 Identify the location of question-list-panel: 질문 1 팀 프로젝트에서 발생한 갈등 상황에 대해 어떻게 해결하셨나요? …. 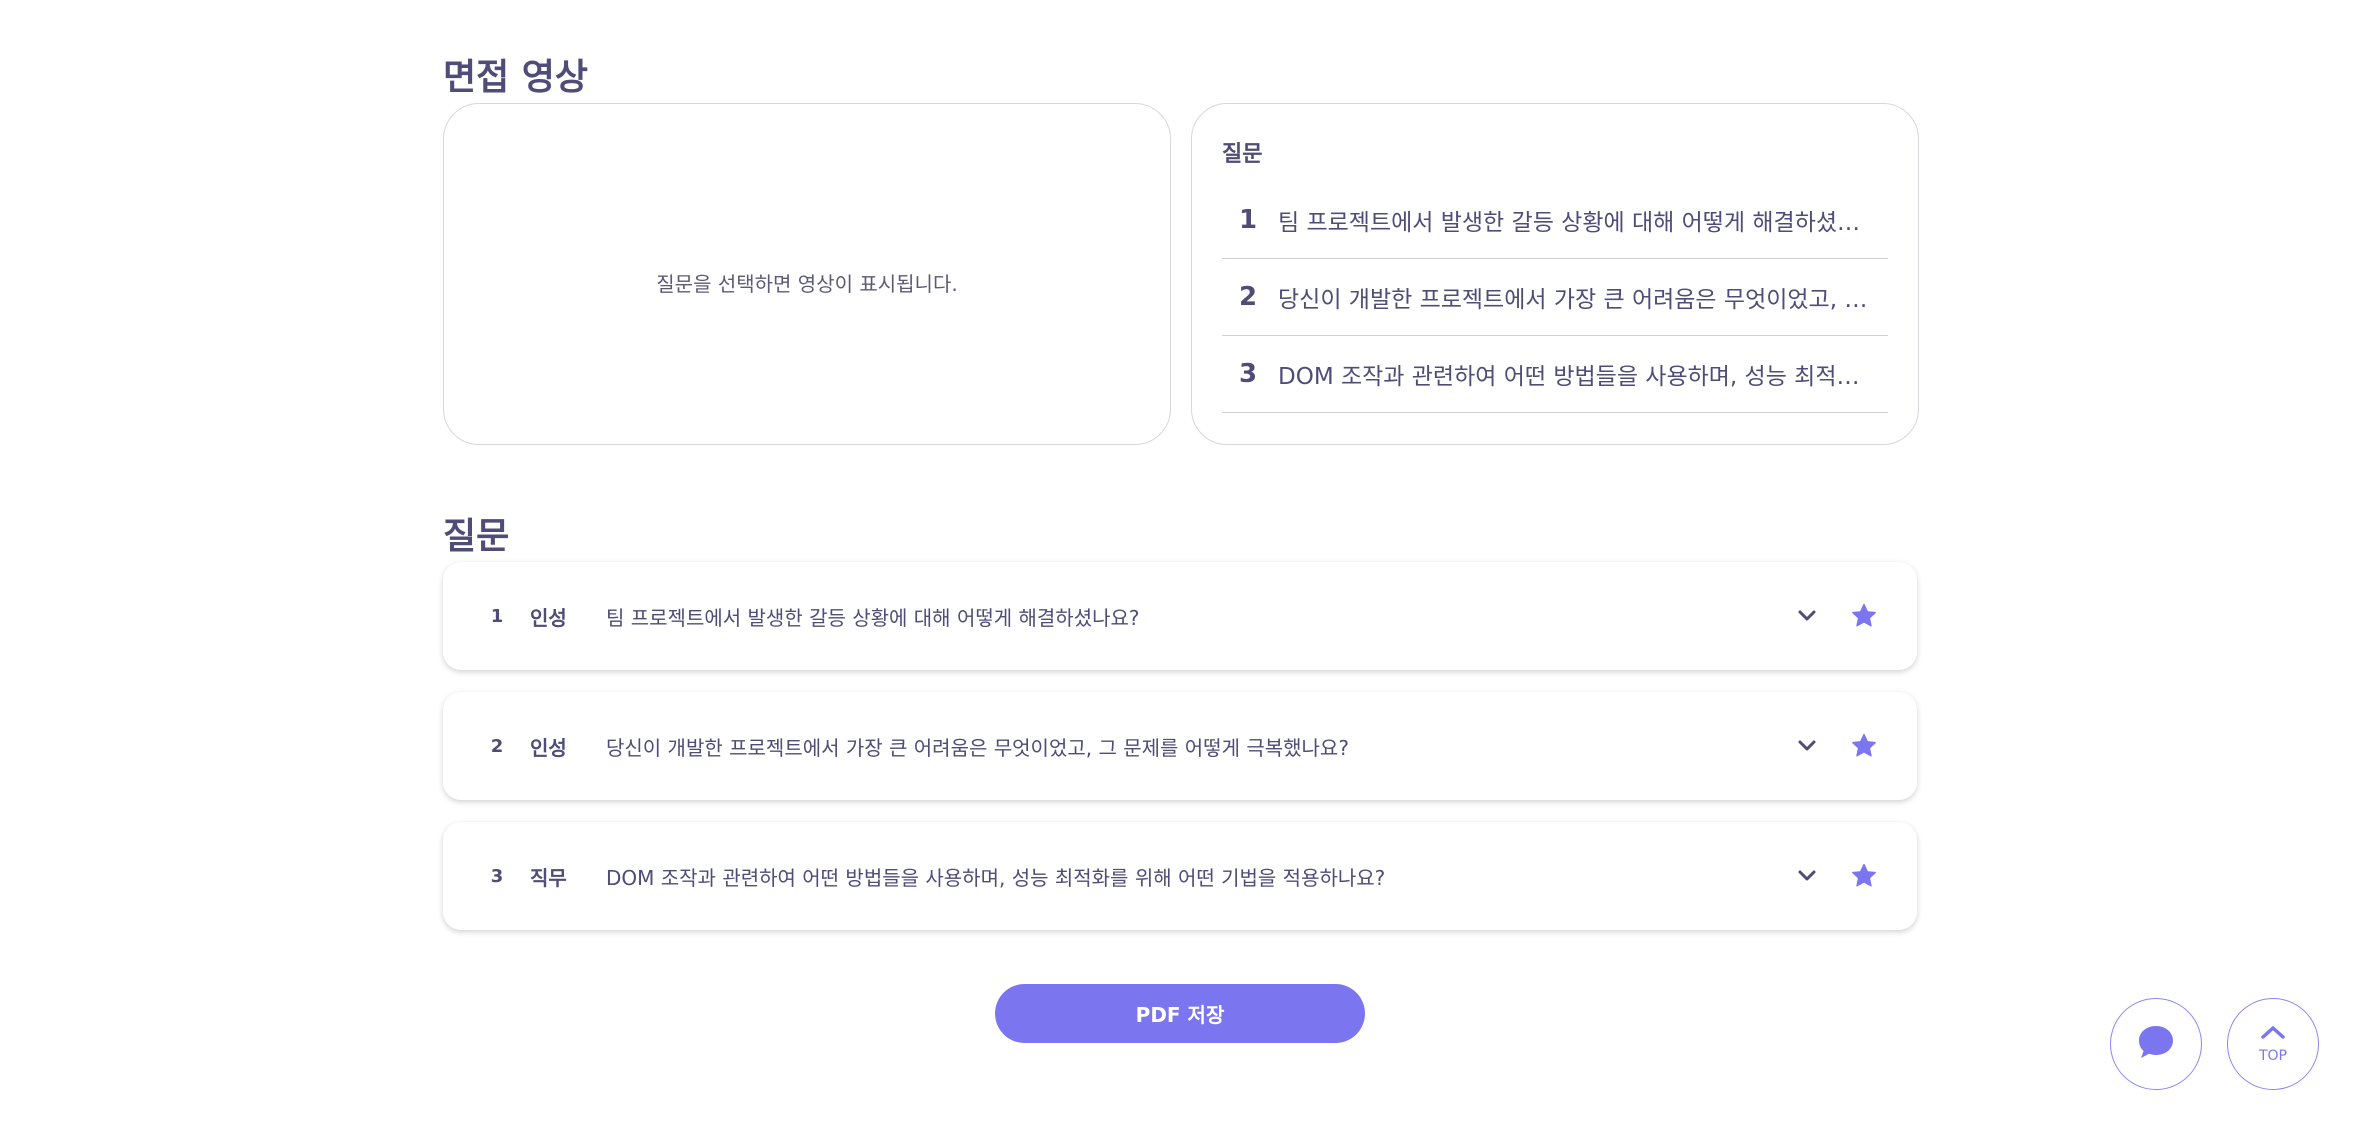
(1555, 274).